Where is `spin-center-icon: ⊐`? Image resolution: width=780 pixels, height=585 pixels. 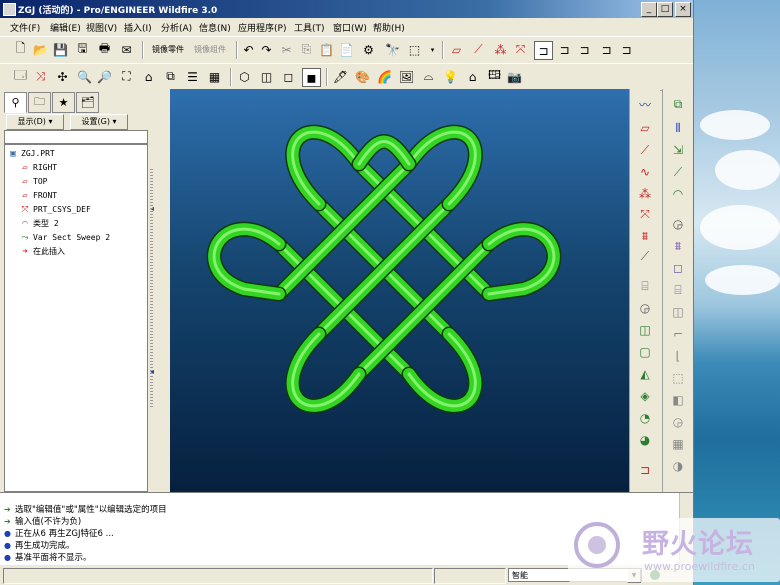
spin-center-icon: ⊐ is located at coordinates (543, 50).